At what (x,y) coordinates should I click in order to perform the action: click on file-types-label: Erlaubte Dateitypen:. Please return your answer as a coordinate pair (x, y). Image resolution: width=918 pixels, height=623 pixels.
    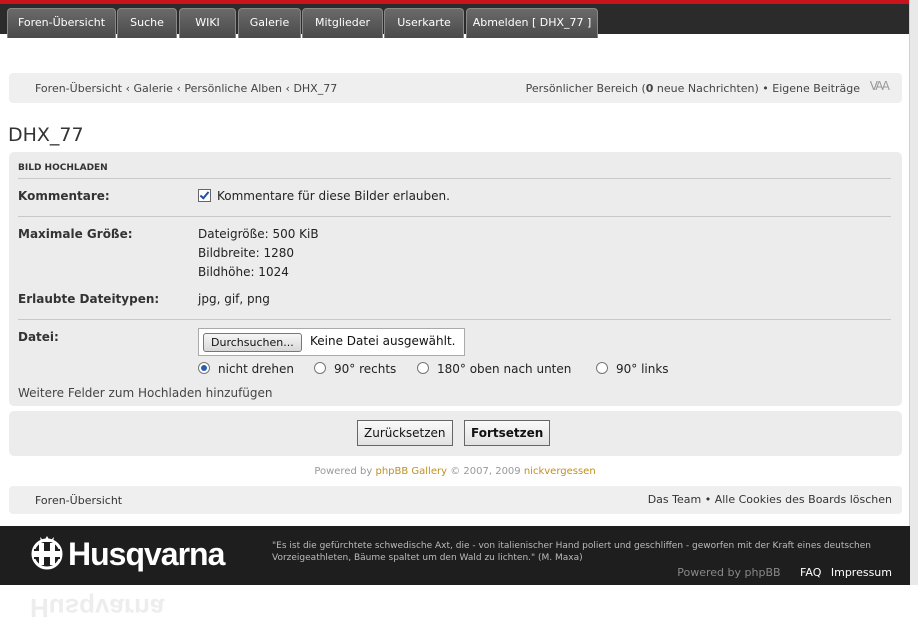
    Looking at the image, I should click on (89, 299).